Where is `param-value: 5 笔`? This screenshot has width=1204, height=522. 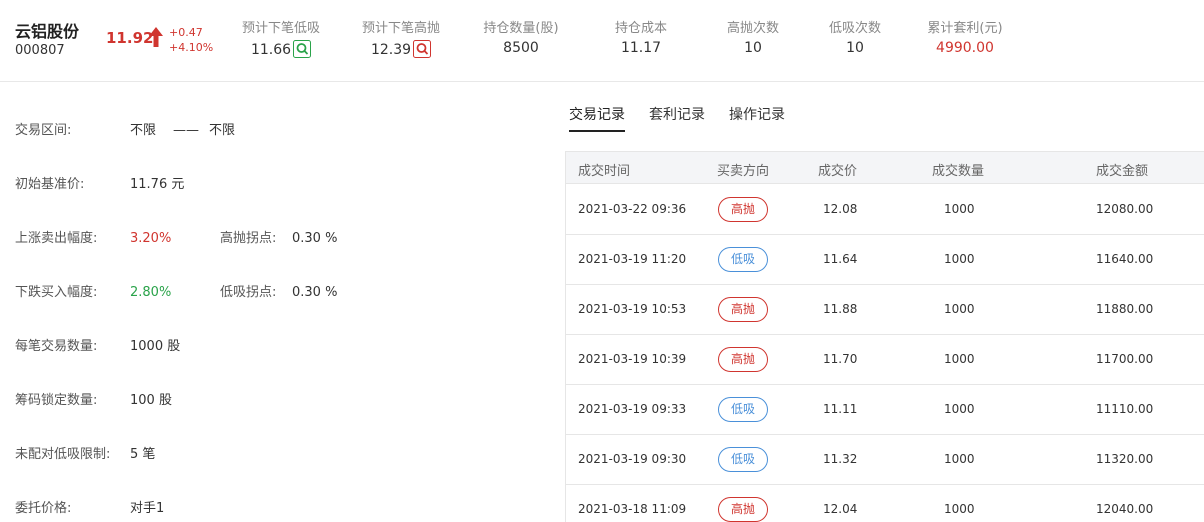
param-value: 5 笔 is located at coordinates (143, 454).